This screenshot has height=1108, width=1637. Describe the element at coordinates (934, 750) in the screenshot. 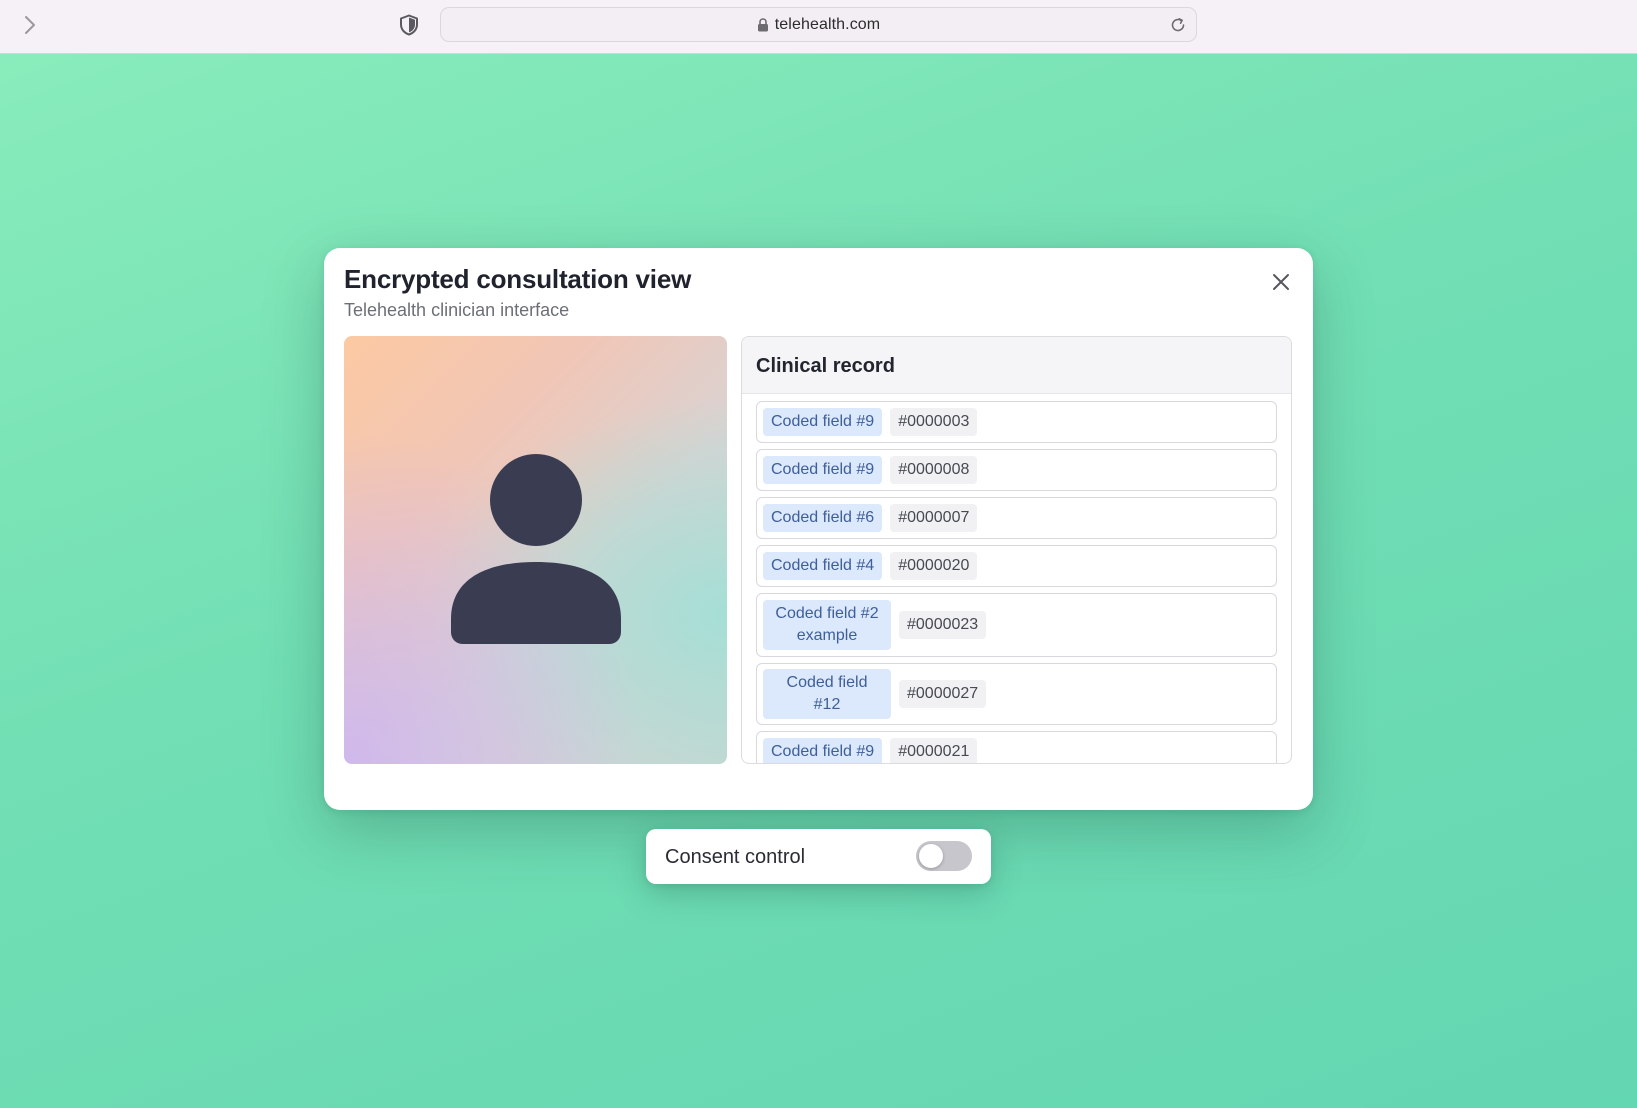

I see `field-value: #0000021` at that location.